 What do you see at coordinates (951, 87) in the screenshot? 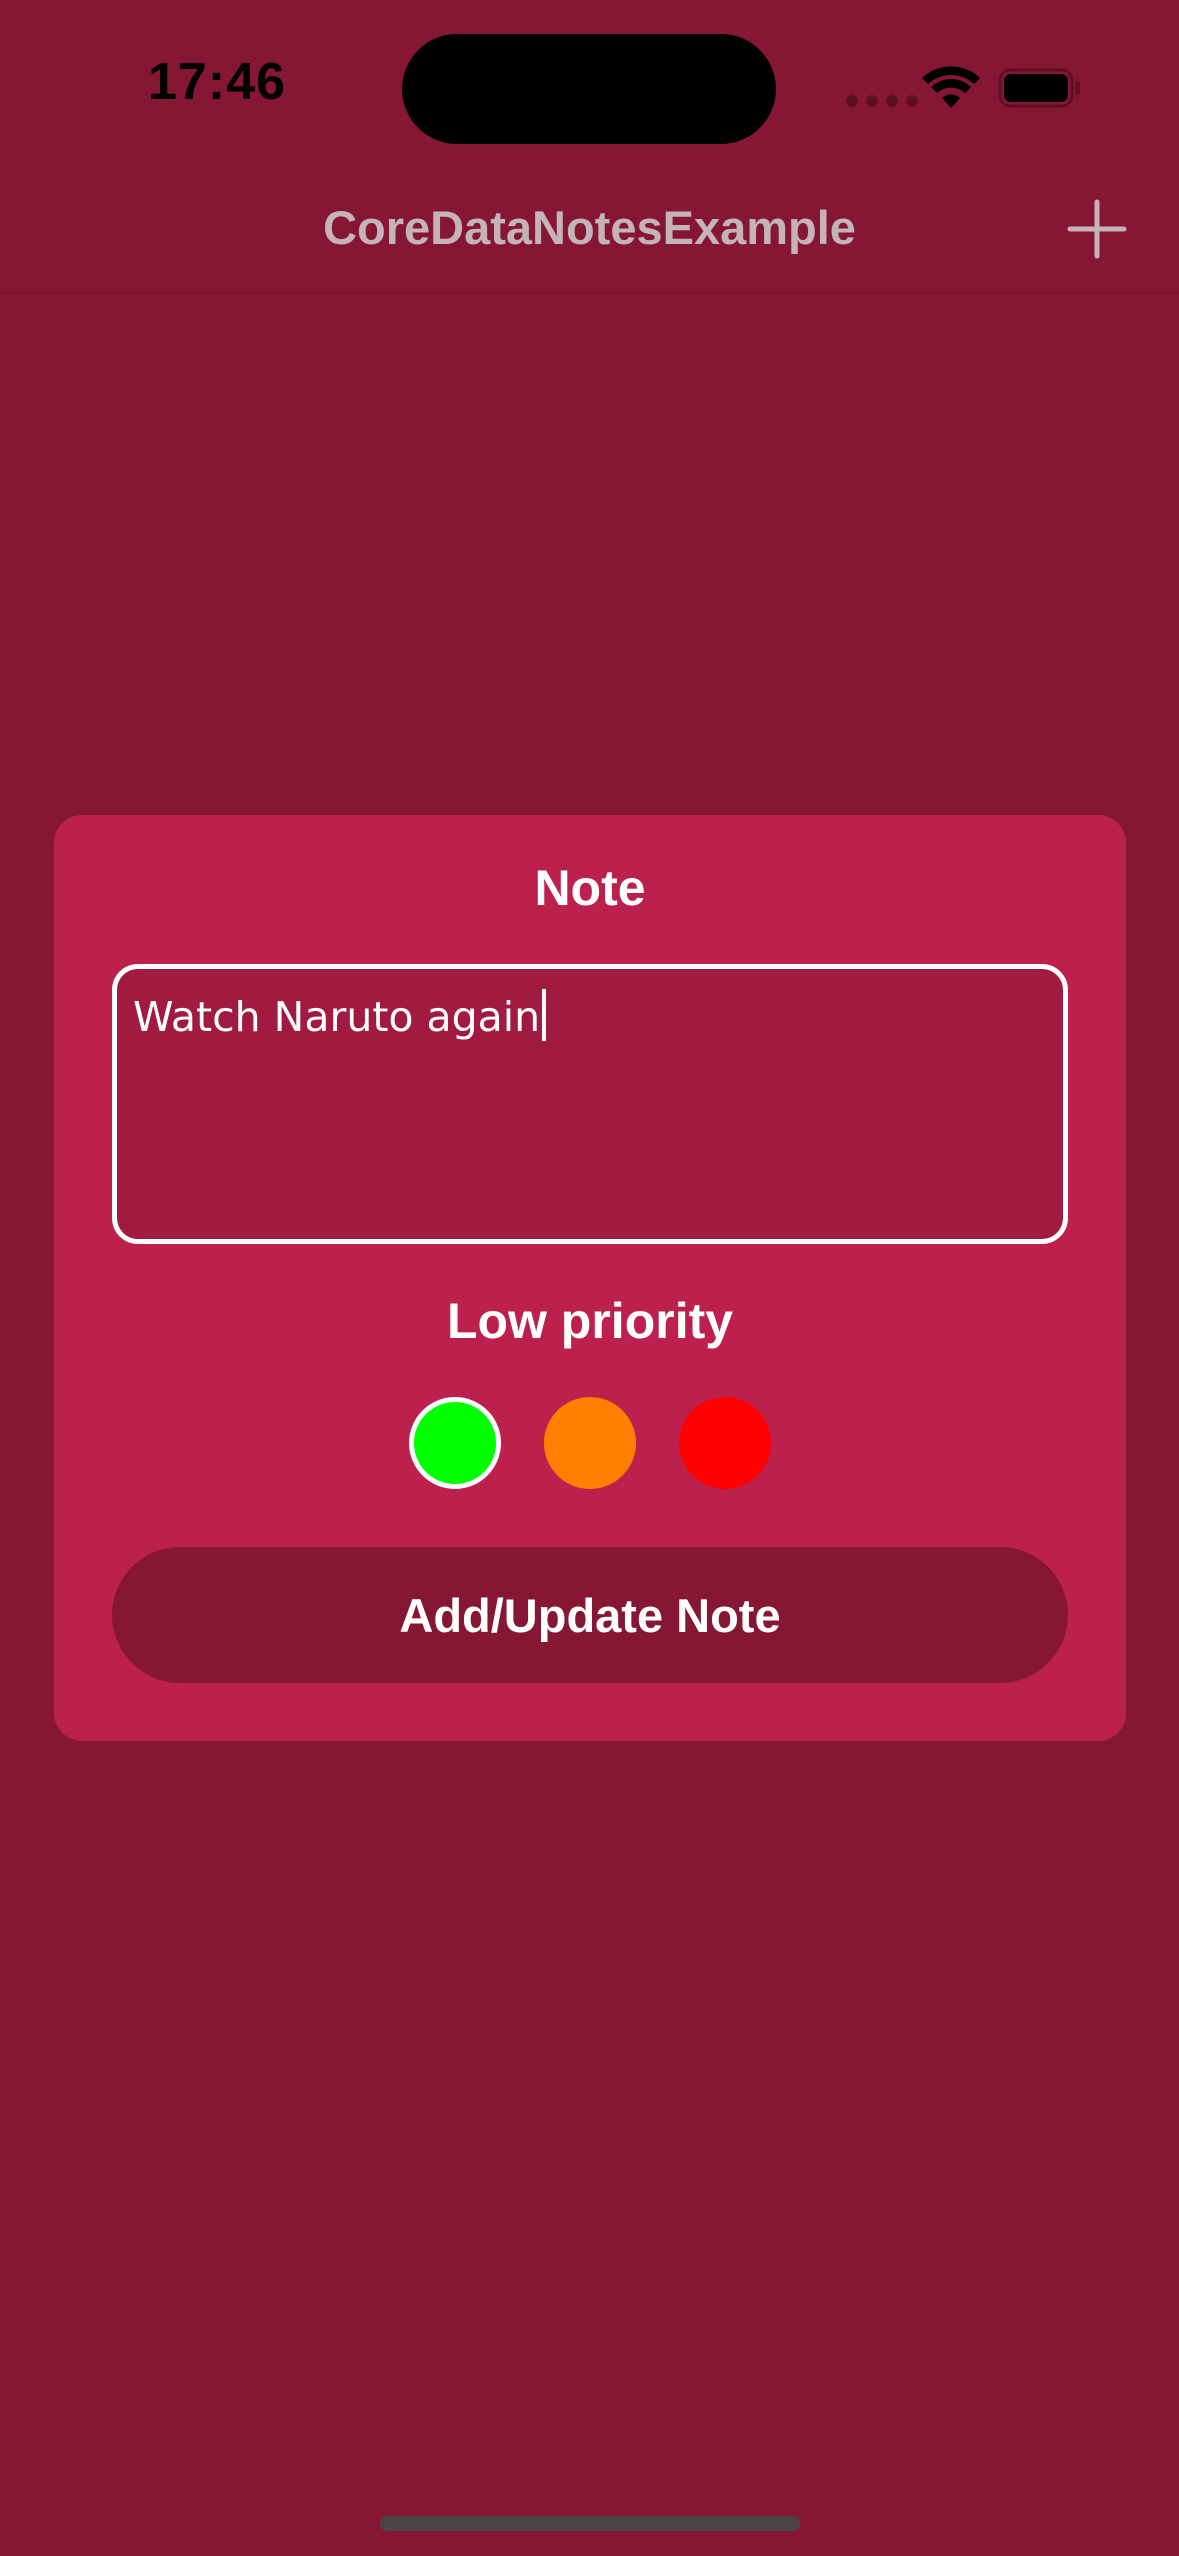
I see `wifi-icon` at bounding box center [951, 87].